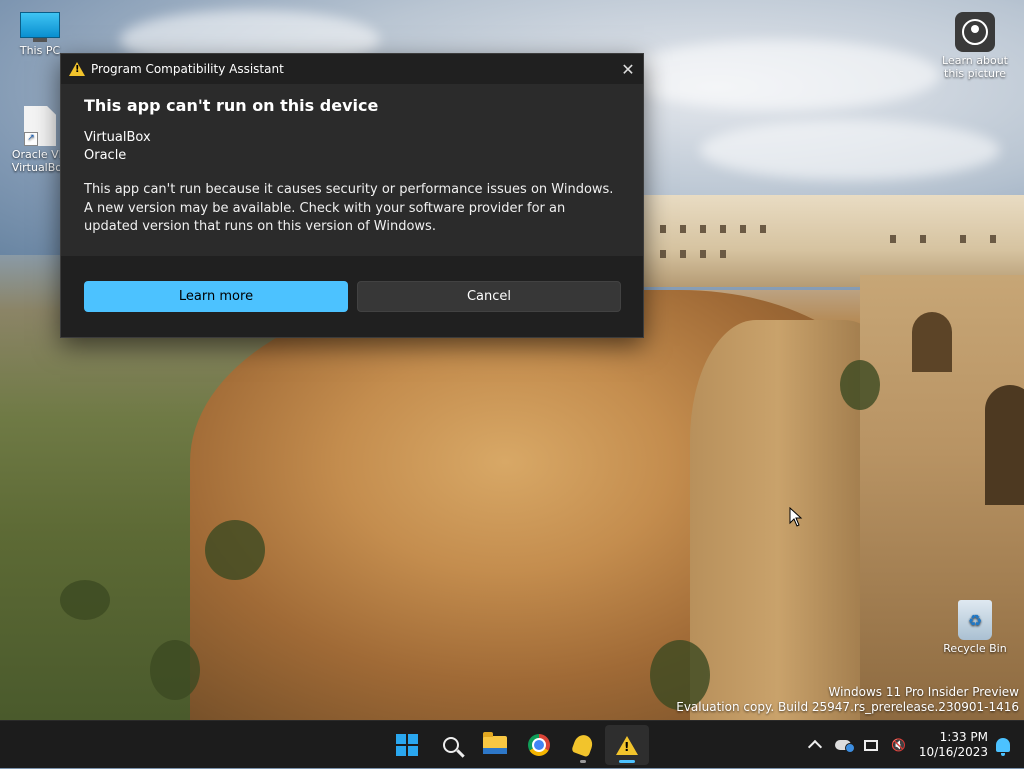 The height and width of the screenshot is (769, 1024). I want to click on chevron-up-icon, so click(814, 747).